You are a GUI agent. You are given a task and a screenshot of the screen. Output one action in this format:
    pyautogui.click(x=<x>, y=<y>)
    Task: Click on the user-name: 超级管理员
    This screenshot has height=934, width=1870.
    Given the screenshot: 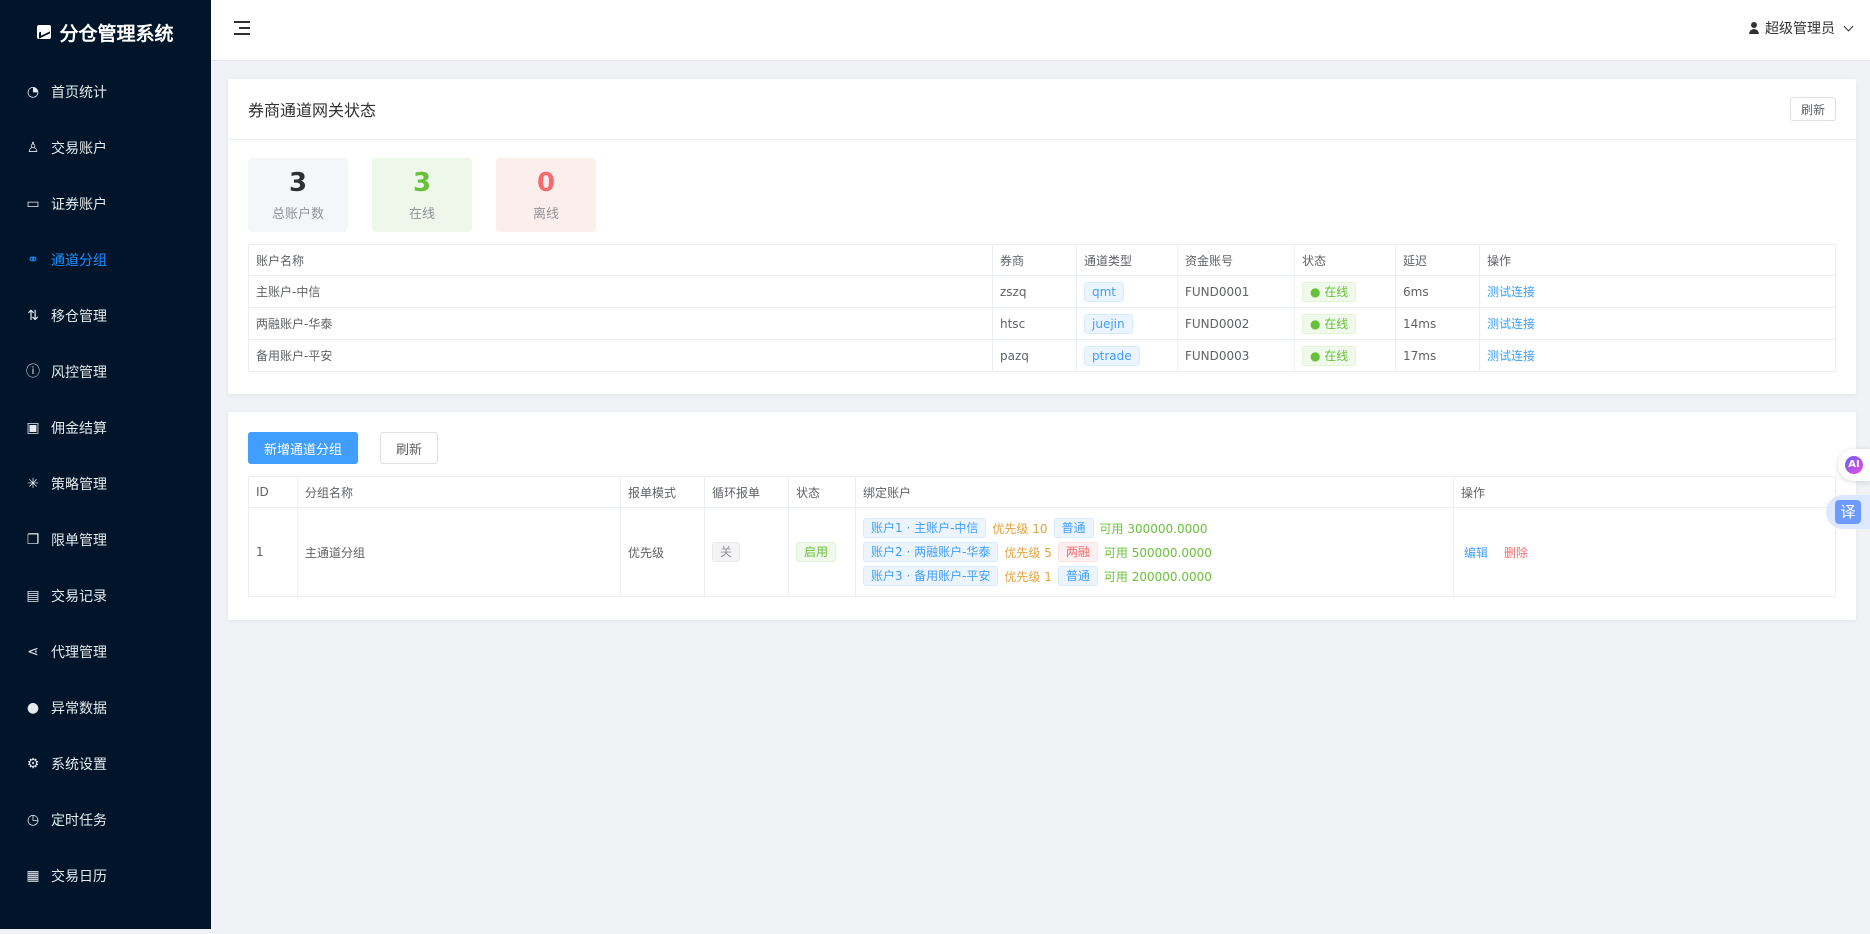 What is the action you would take?
    pyautogui.click(x=1800, y=29)
    